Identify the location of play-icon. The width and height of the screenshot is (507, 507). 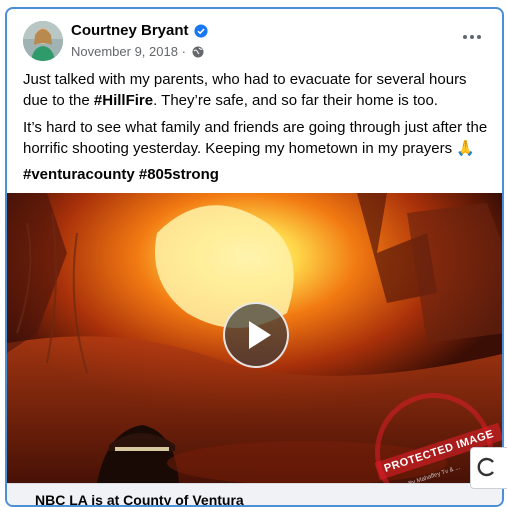
(260, 335).